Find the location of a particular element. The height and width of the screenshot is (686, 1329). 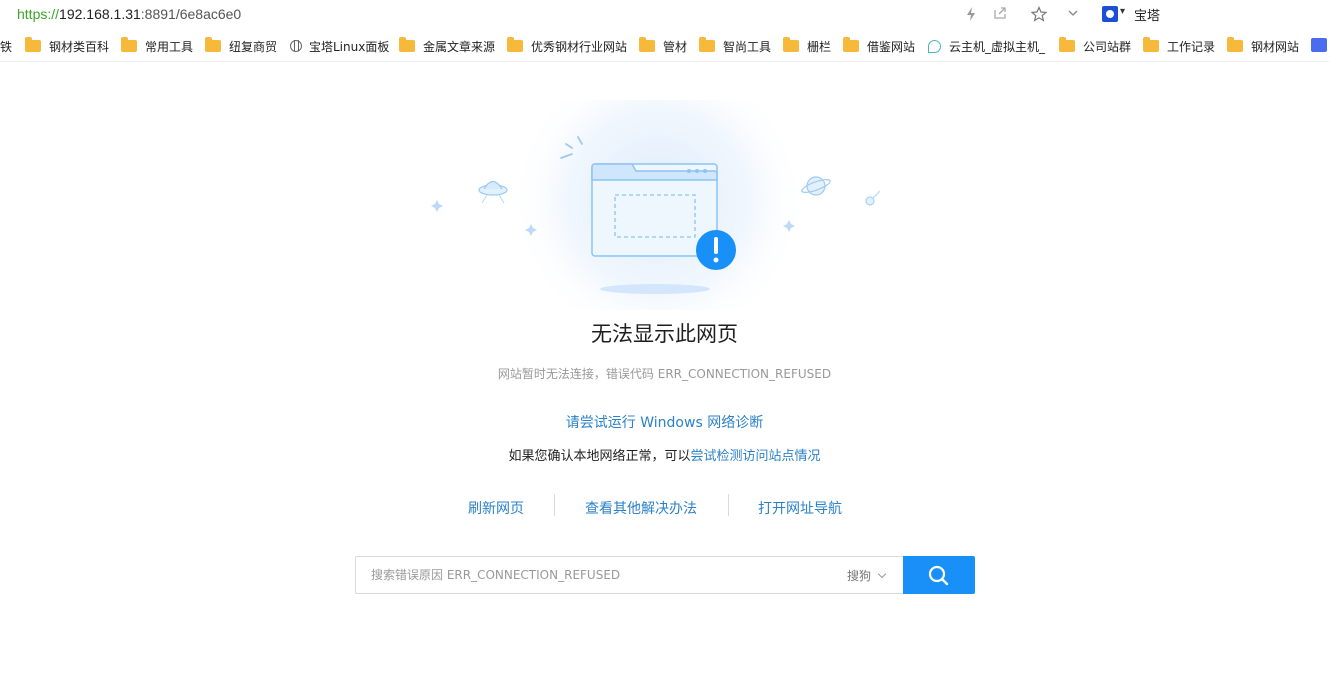

bookmark-item: 工作记录 is located at coordinates (1179, 45).